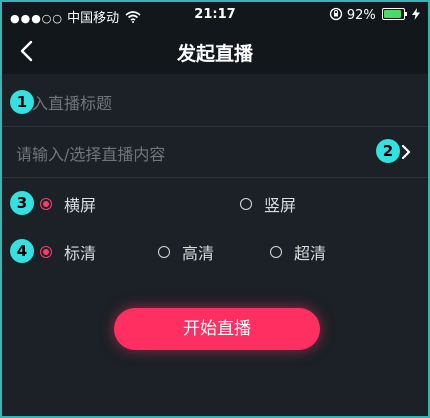 The width and height of the screenshot is (430, 418). I want to click on quality-option-sd: 标清, so click(68, 252).